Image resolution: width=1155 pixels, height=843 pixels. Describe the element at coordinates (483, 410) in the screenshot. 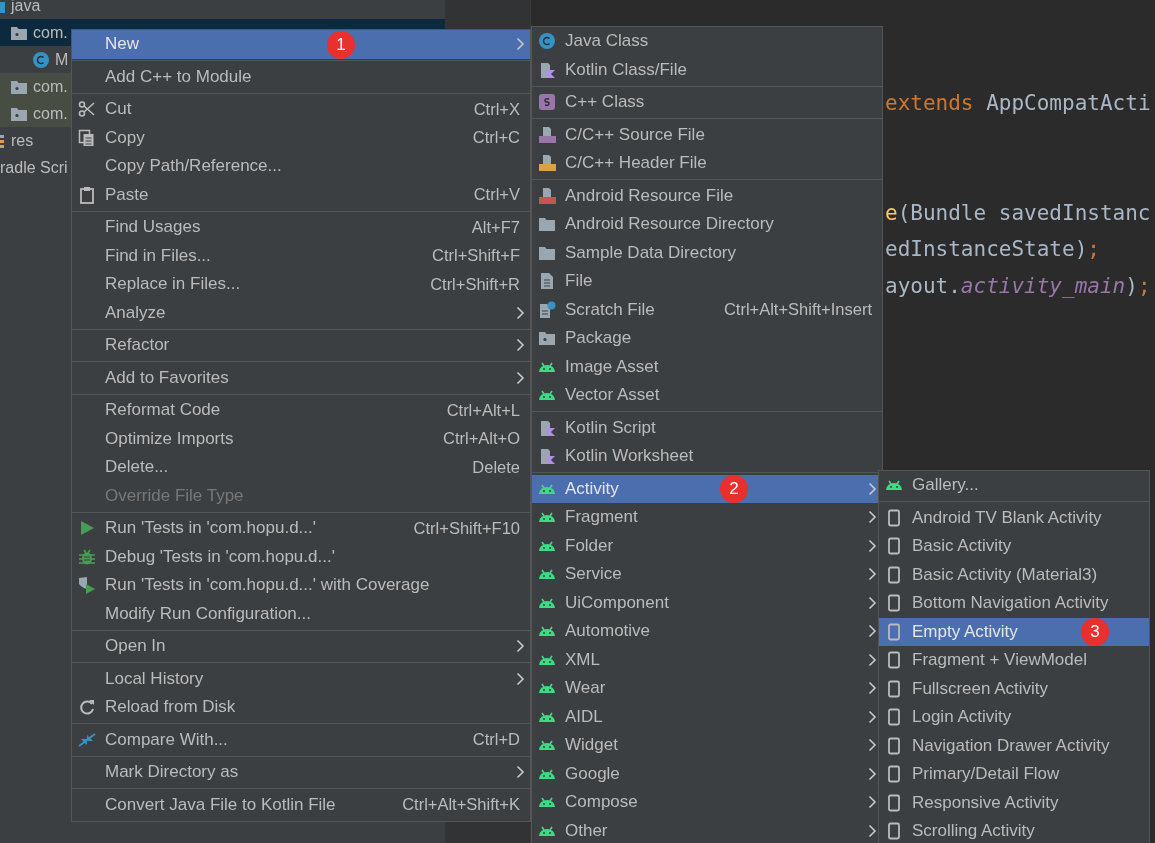

I see `shortcut-text: Ctrl+Alt+L` at that location.